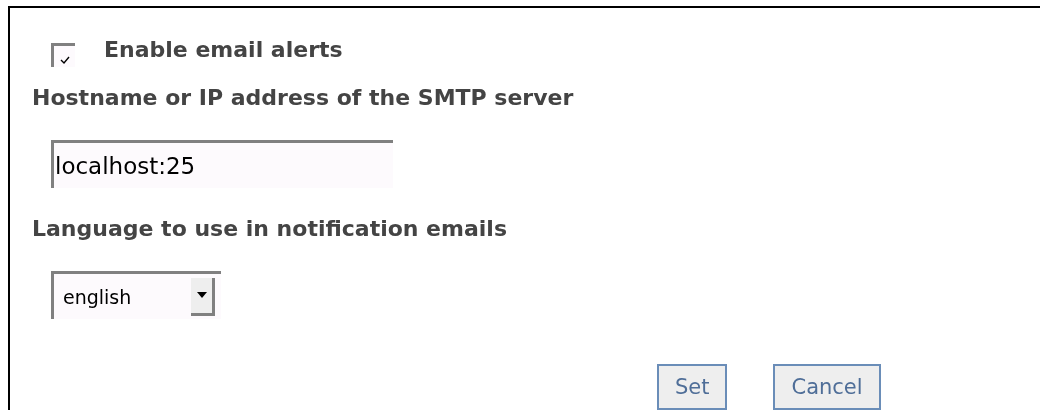 The image size is (1040, 410). What do you see at coordinates (223, 50) in the screenshot?
I see `checkbox-label: Enable email alerts` at bounding box center [223, 50].